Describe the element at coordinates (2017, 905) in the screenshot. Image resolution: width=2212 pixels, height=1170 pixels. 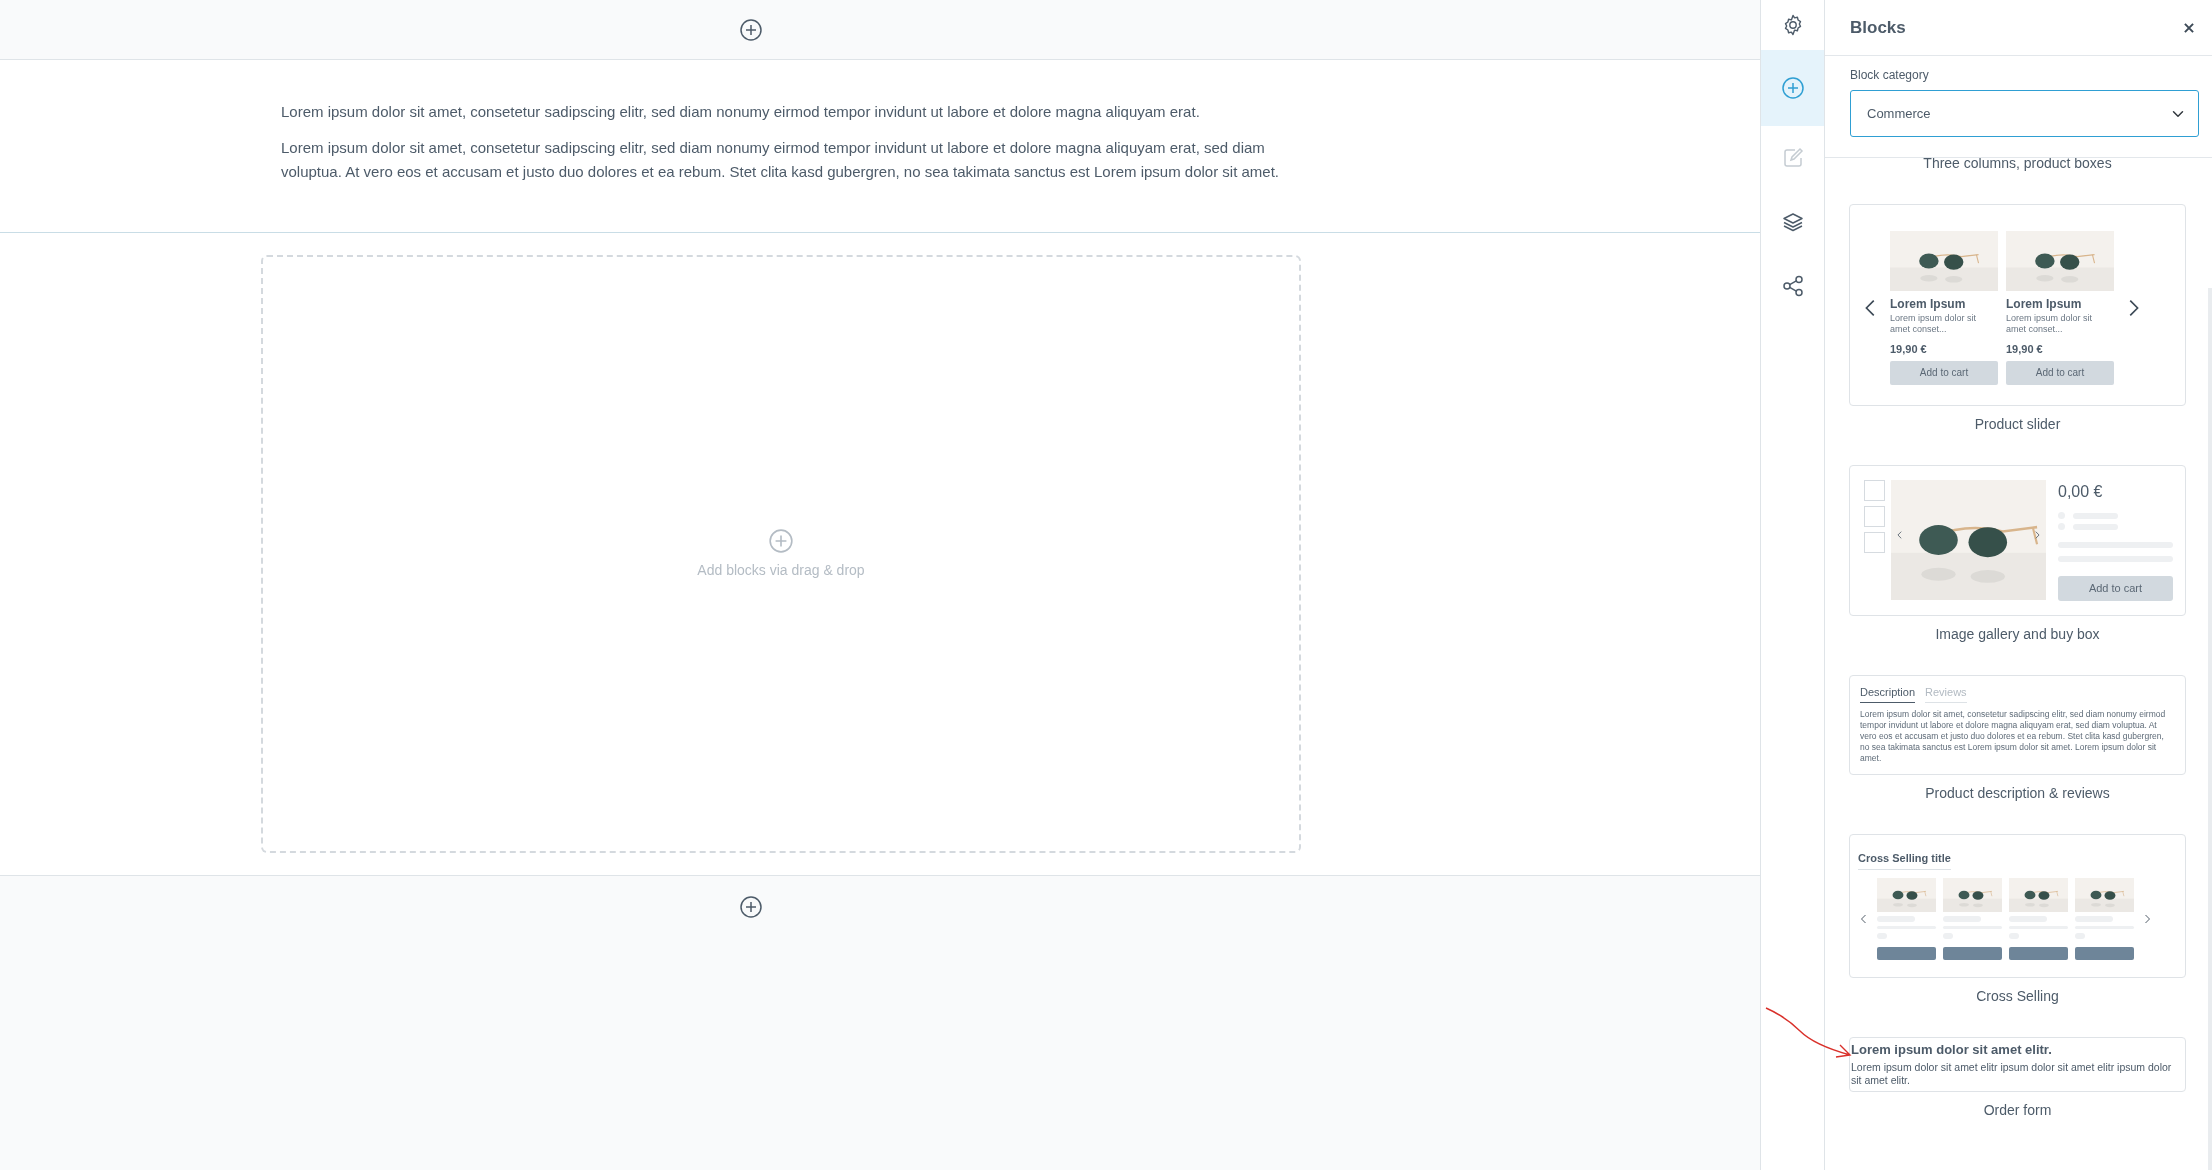
I see `block-preview: Cross Selling title` at that location.